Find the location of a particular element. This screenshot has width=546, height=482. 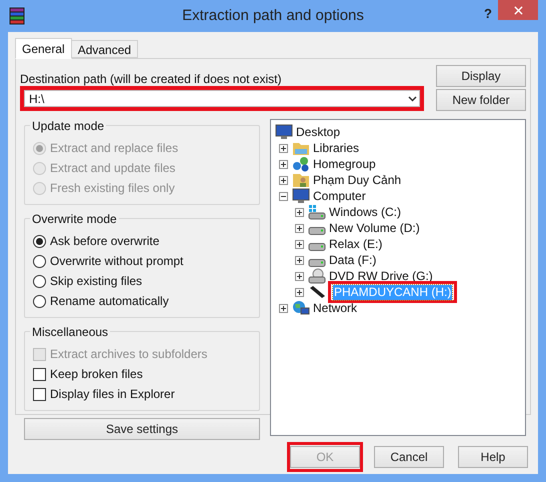

usb-drive-icon is located at coordinates (317, 292).